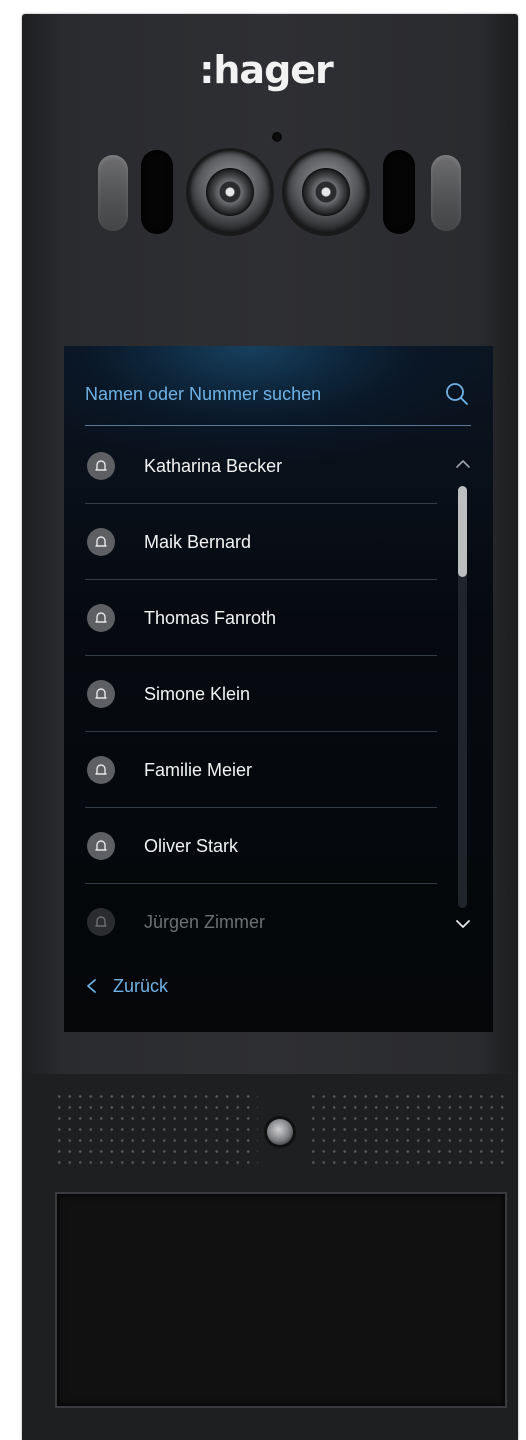 The height and width of the screenshot is (1440, 526). Describe the element at coordinates (210, 618) in the screenshot. I see `list-item-label: Thomas Fanroth` at that location.